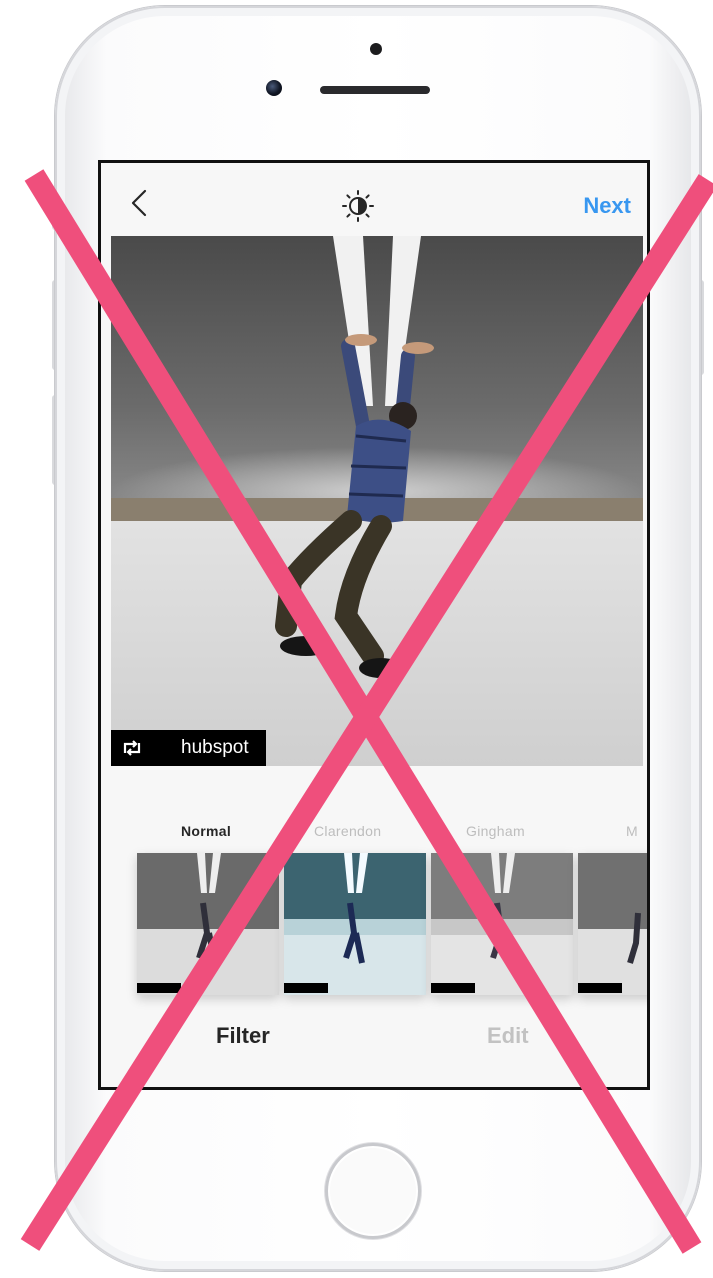 This screenshot has width=713, height=1278. What do you see at coordinates (607, 206) in the screenshot?
I see `next-button: Next` at bounding box center [607, 206].